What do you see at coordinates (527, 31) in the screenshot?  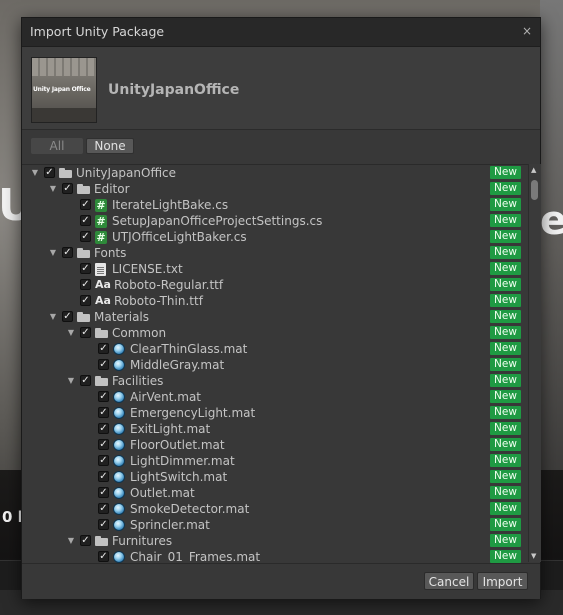 I see `close-icon: ×` at bounding box center [527, 31].